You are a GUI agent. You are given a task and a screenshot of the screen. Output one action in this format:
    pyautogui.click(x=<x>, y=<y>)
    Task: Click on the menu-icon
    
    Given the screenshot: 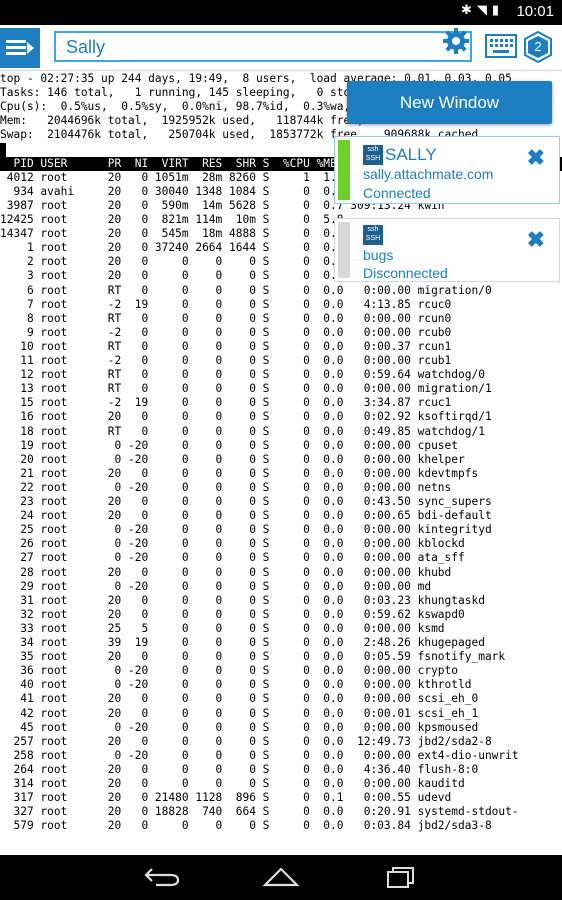 What is the action you would take?
    pyautogui.click(x=16, y=41)
    